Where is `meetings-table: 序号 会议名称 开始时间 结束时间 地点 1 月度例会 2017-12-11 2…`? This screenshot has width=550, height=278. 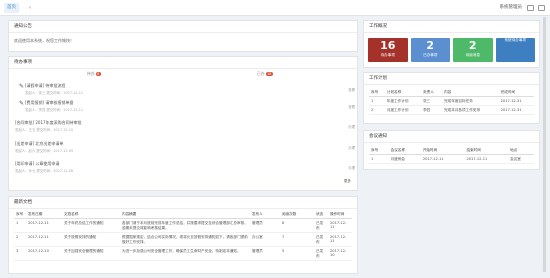
meetings-table: 序号 会议名称 开始时间 结束时间 地点 1 月度例会 2017-12-11 2… is located at coordinates (451, 155).